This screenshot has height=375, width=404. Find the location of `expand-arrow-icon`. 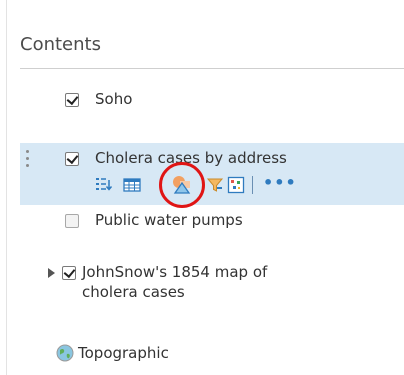

expand-arrow-icon is located at coordinates (51, 273).